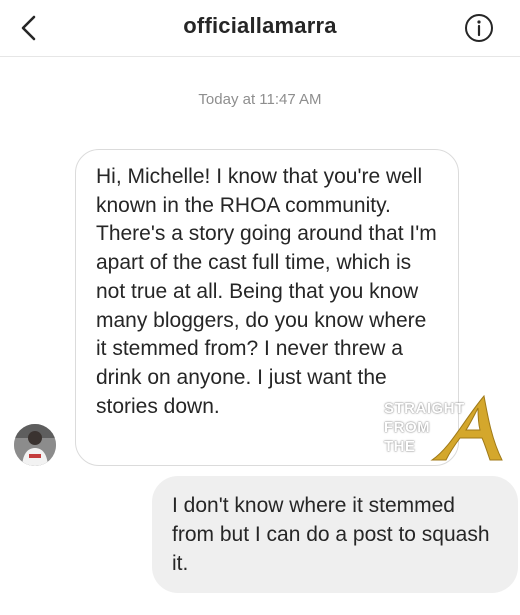 The width and height of the screenshot is (520, 615). Describe the element at coordinates (424, 408) in the screenshot. I see `watermark-line-1: STRAIGHT` at that location.